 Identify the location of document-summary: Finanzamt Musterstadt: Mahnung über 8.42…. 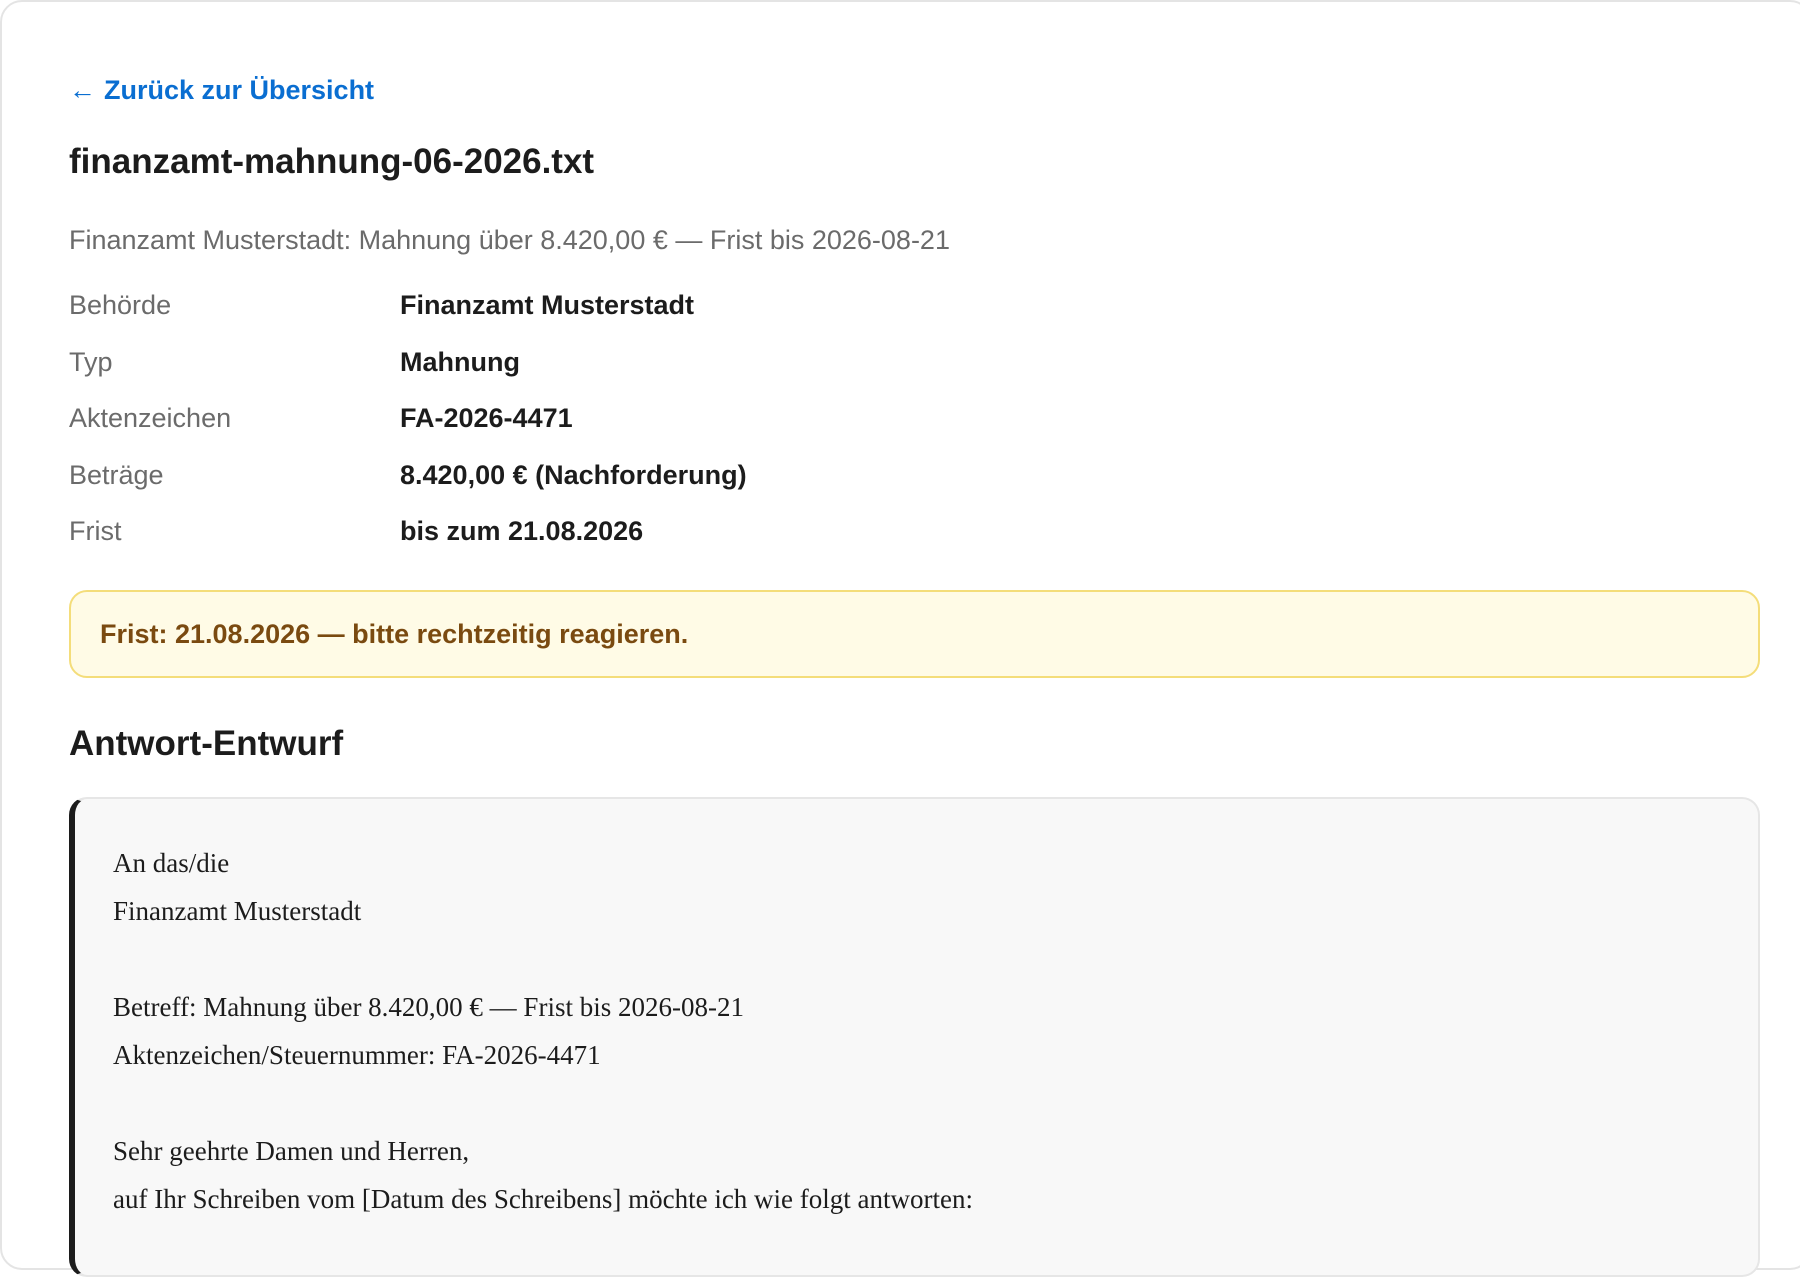
(509, 240).